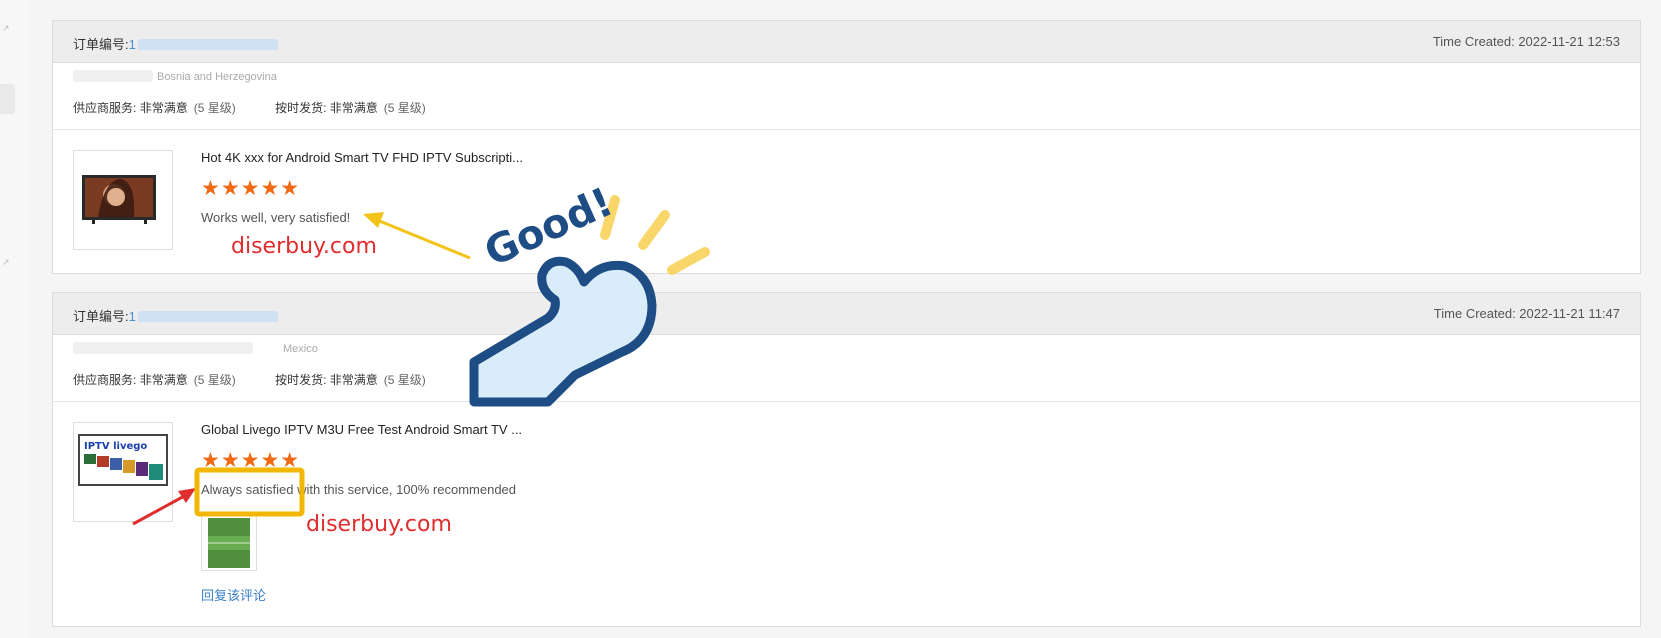 The image size is (1661, 638). What do you see at coordinates (276, 217) in the screenshot?
I see `review-text: Works well, very satisfied!` at bounding box center [276, 217].